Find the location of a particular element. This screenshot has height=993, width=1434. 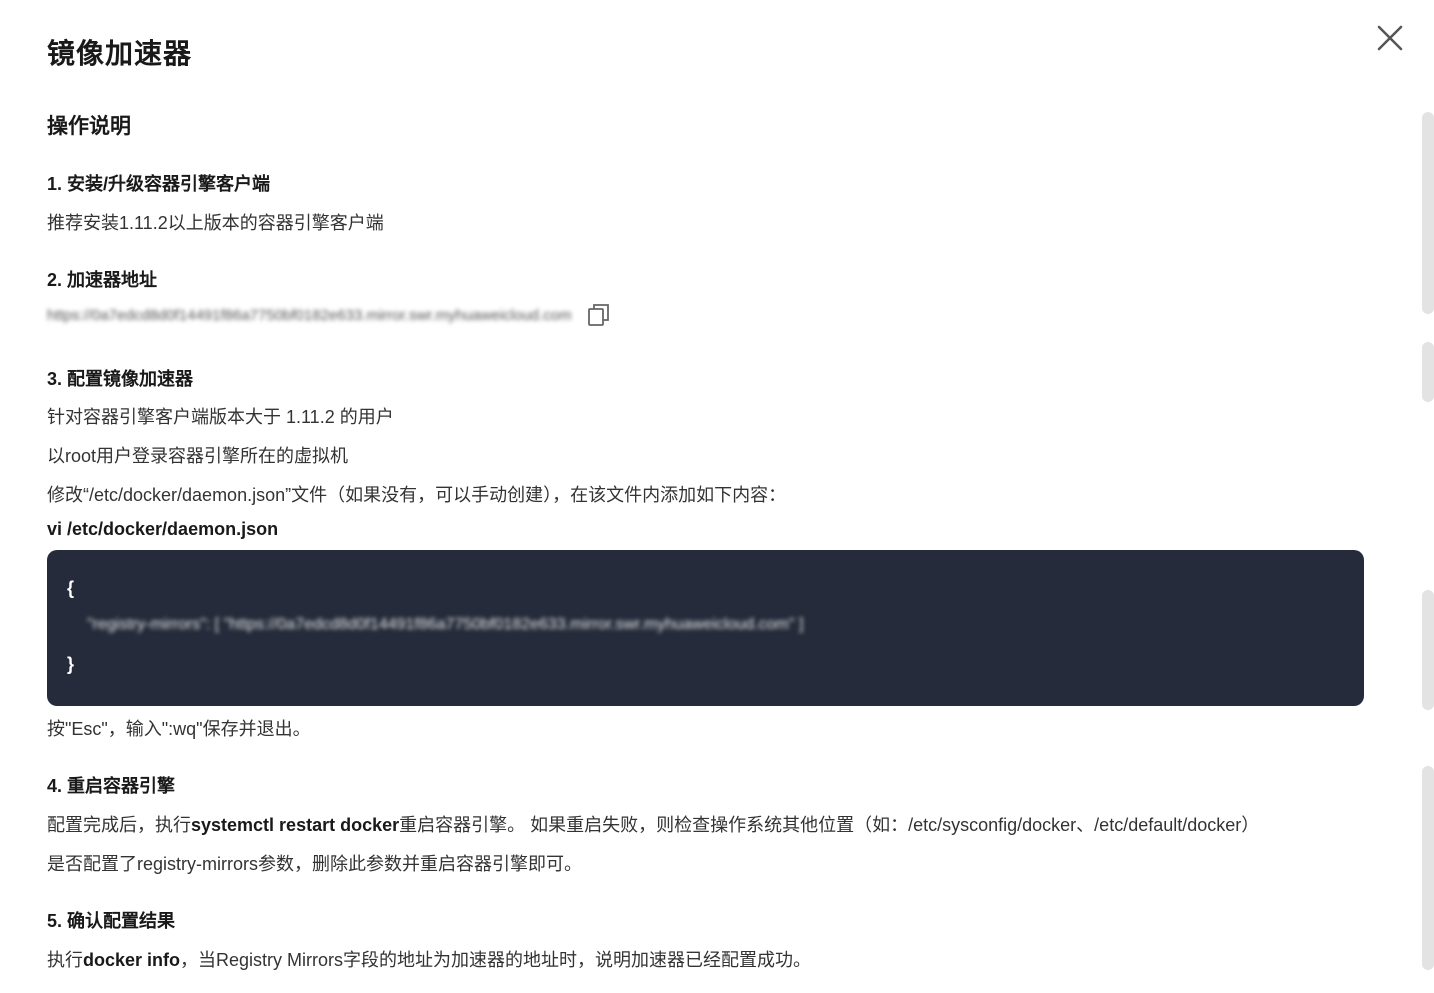

step-4-prefix: 配置完成后，执行 is located at coordinates (119, 825).